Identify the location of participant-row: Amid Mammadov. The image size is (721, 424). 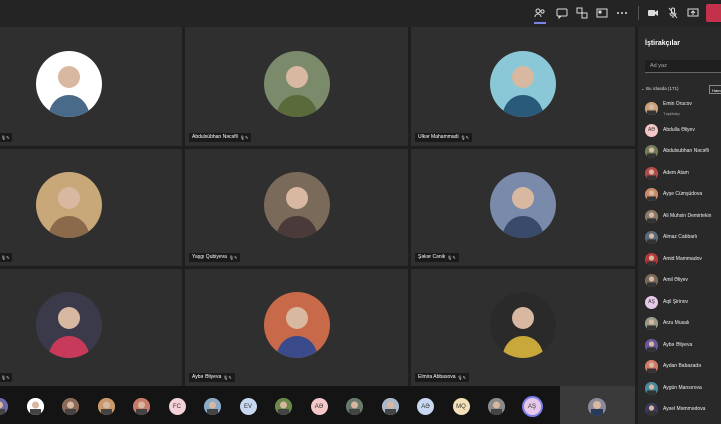
(679, 259).